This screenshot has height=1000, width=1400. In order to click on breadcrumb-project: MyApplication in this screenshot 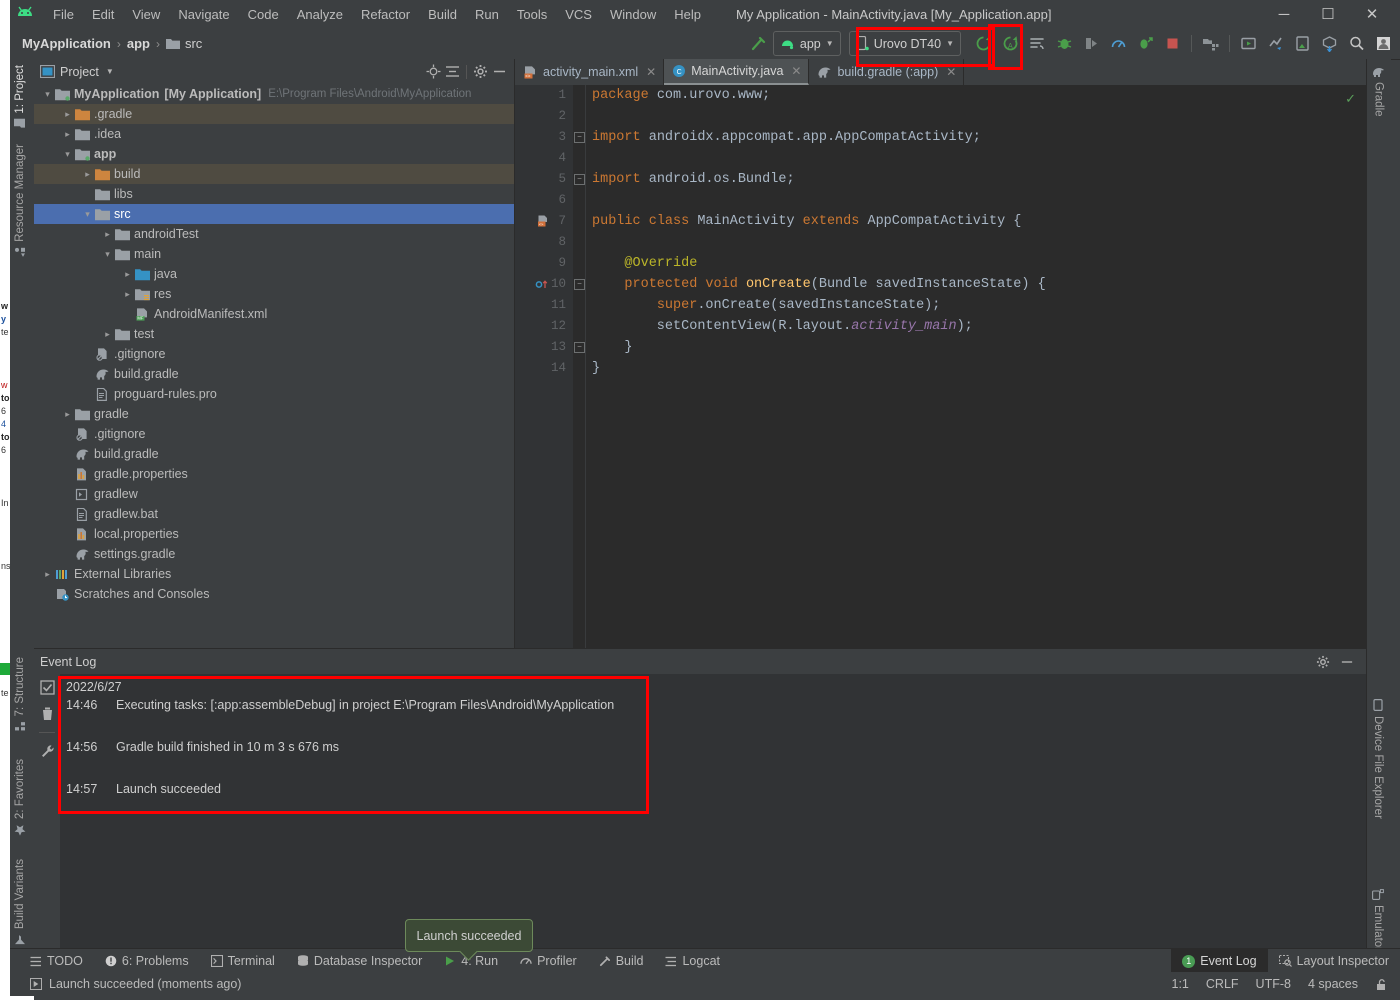, I will do `click(66, 43)`.